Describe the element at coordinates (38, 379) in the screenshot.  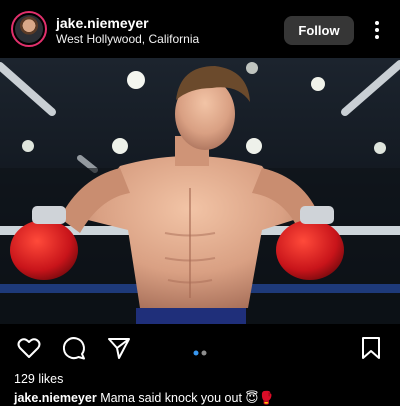
I see `likes-count: 129 likes` at that location.